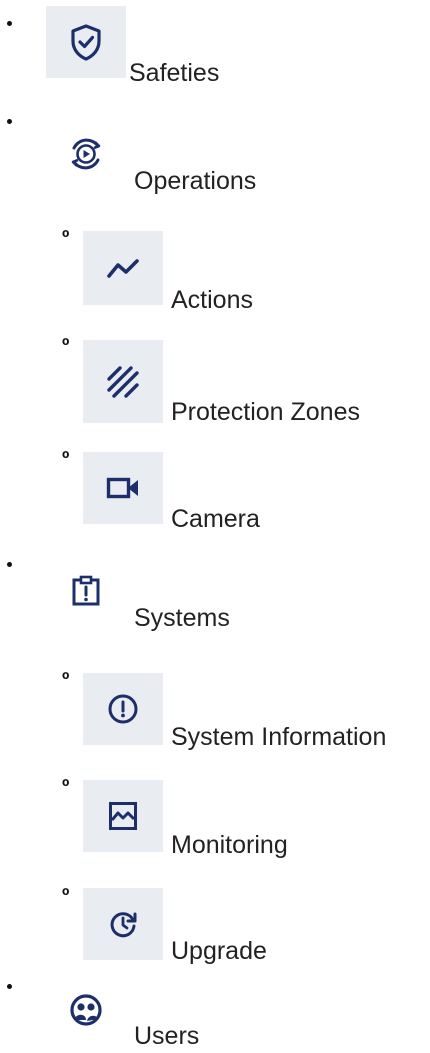  I want to click on nav-item-operations: Operations, so click(195, 181).